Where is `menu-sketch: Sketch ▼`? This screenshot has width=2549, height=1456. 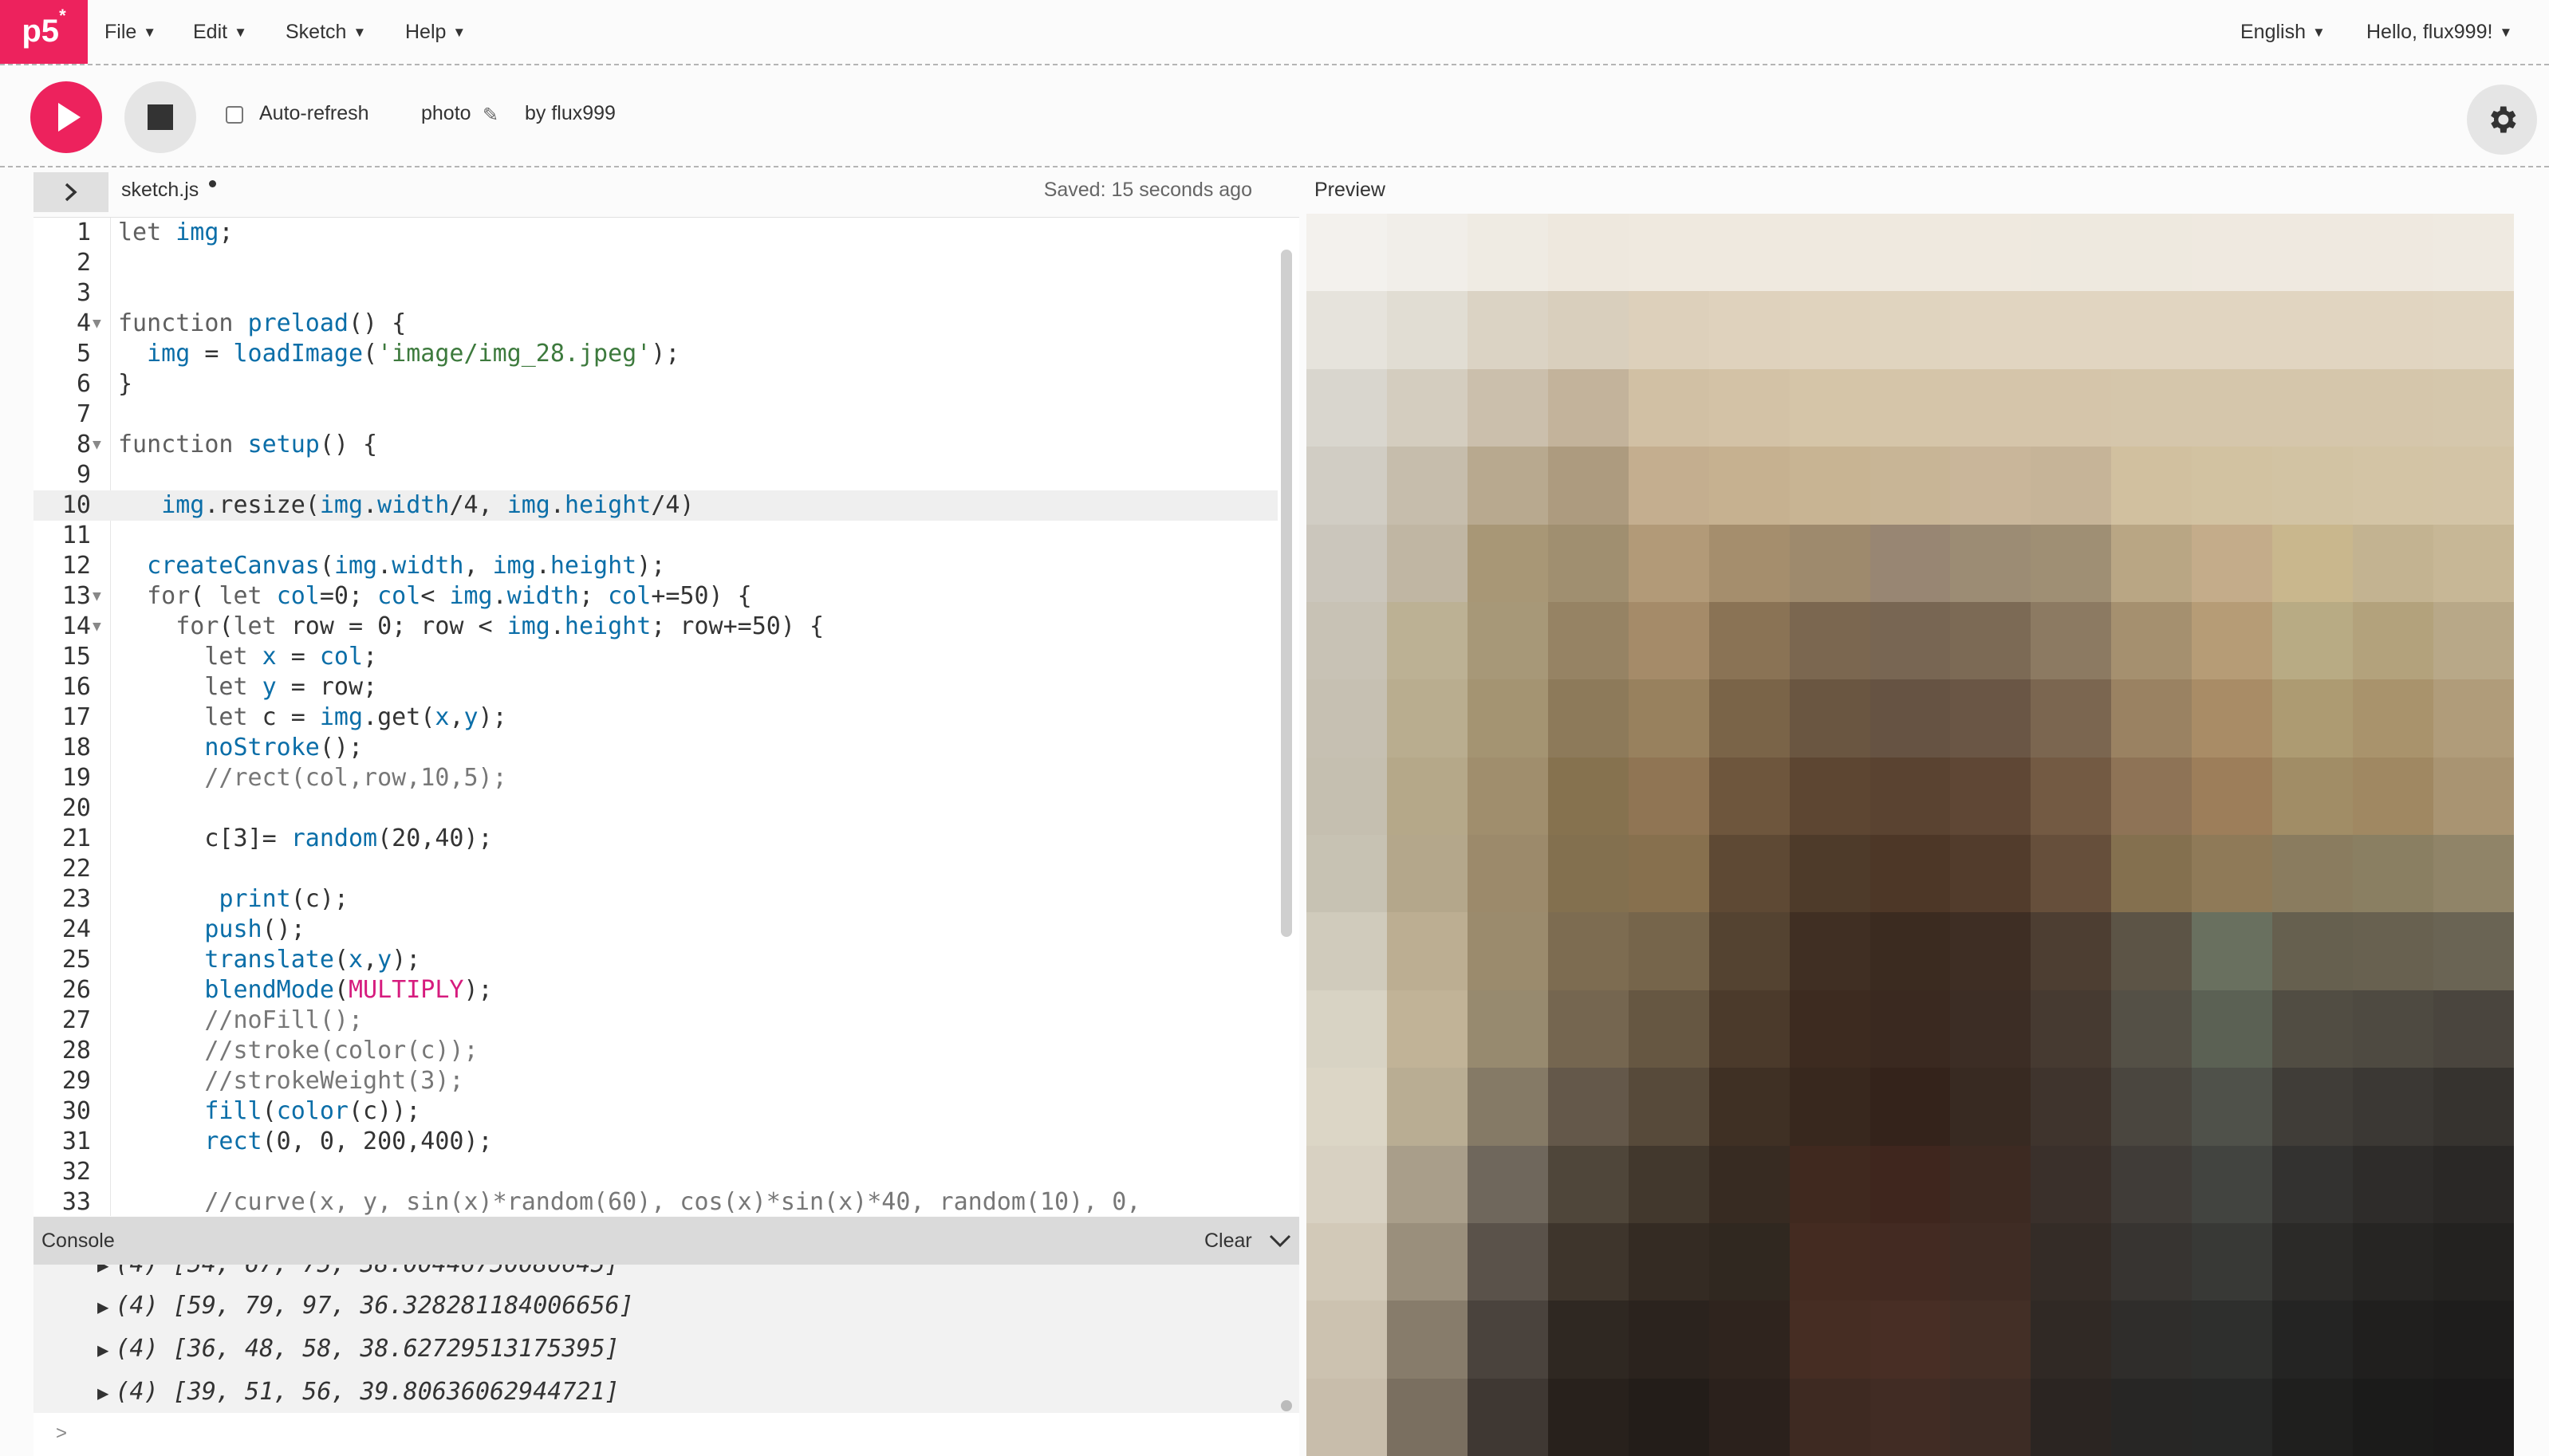
menu-sketch: Sketch ▼ is located at coordinates (326, 32).